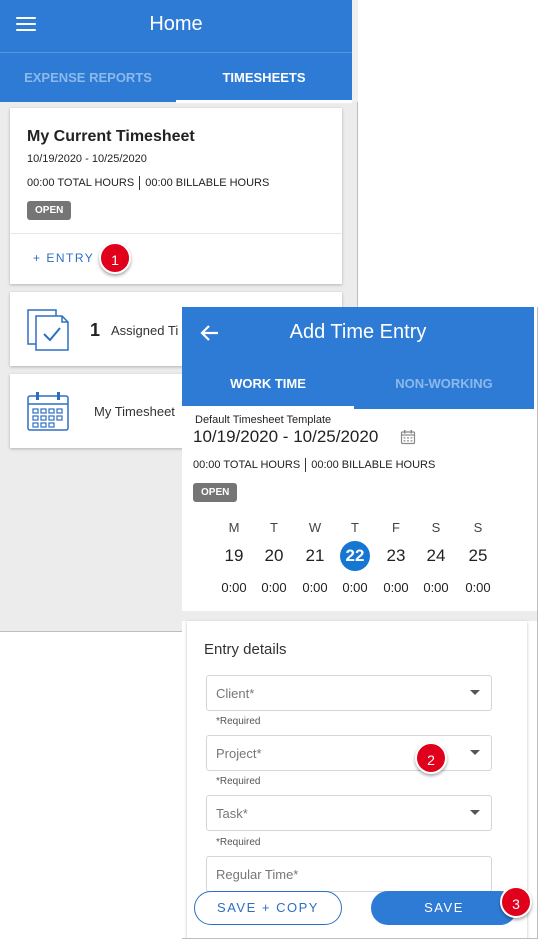  Describe the element at coordinates (349, 753) in the screenshot. I see `project-select: Project*` at that location.